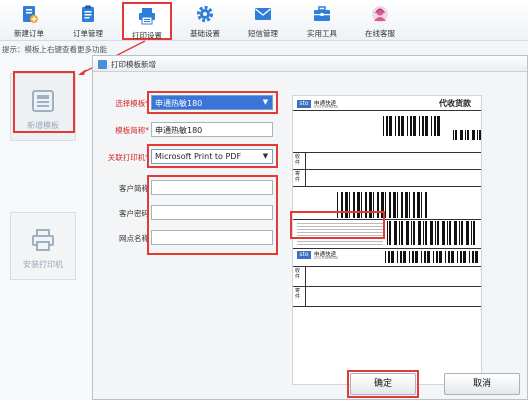  Describe the element at coordinates (212, 187) in the screenshot. I see `customer-name-input` at that location.